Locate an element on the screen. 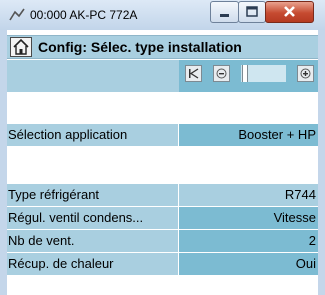 The width and height of the screenshot is (325, 295). next-page-button is located at coordinates (305, 73).